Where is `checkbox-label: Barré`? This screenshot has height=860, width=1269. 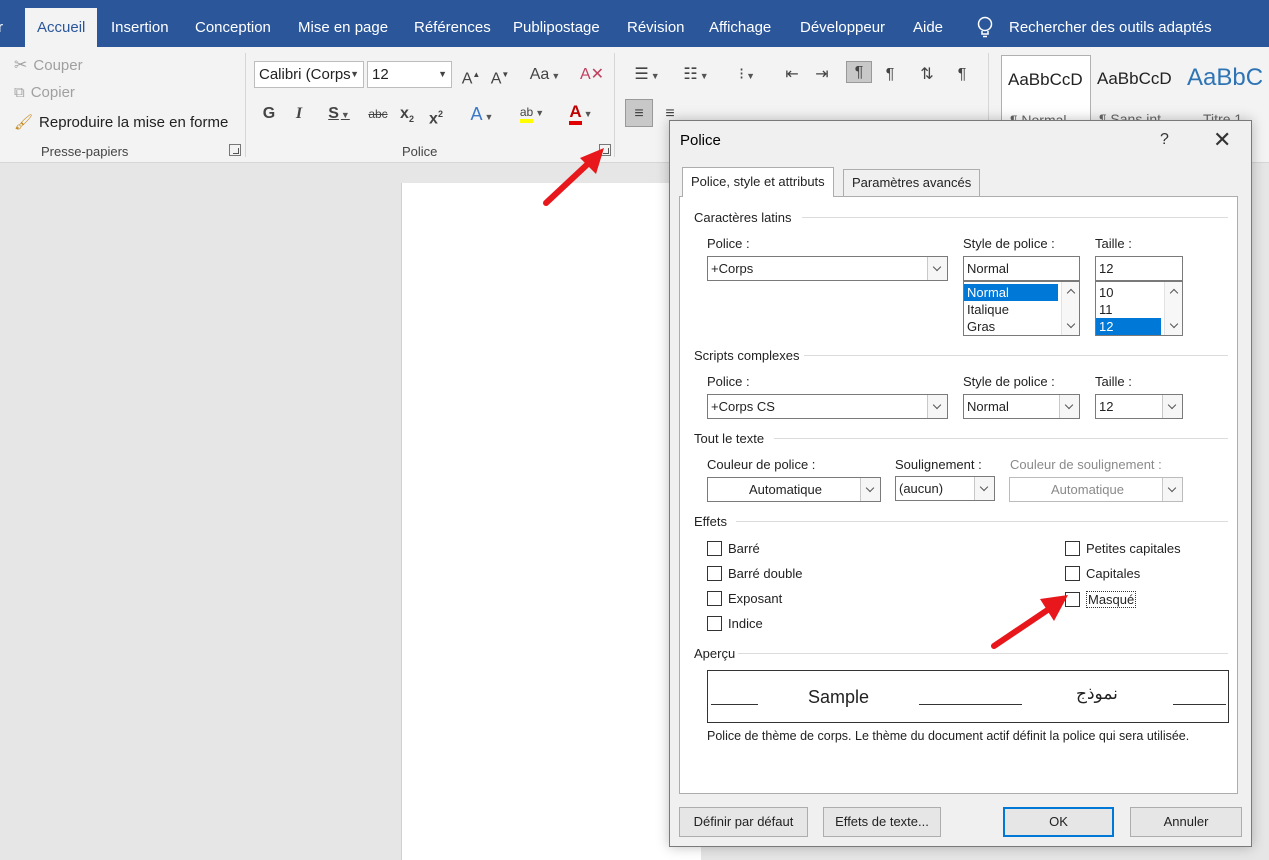 checkbox-label: Barré is located at coordinates (744, 548).